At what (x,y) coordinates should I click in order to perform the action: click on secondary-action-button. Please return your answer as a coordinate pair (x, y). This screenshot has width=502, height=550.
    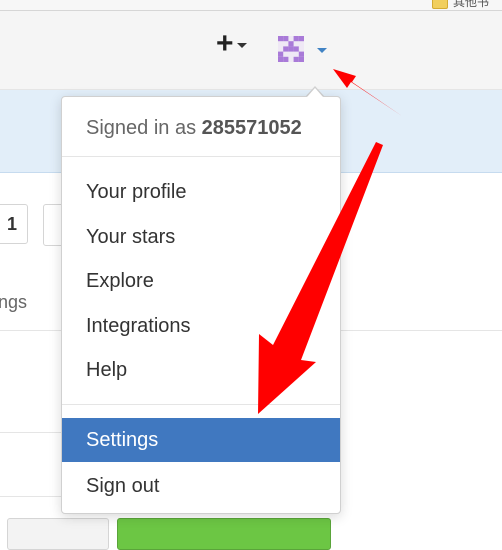
    Looking at the image, I should click on (58, 534).